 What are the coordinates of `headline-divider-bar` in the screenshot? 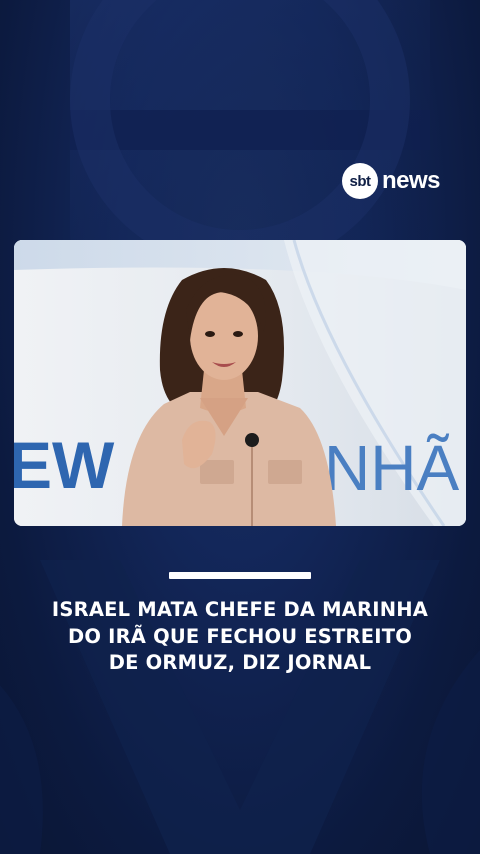 It's located at (240, 575).